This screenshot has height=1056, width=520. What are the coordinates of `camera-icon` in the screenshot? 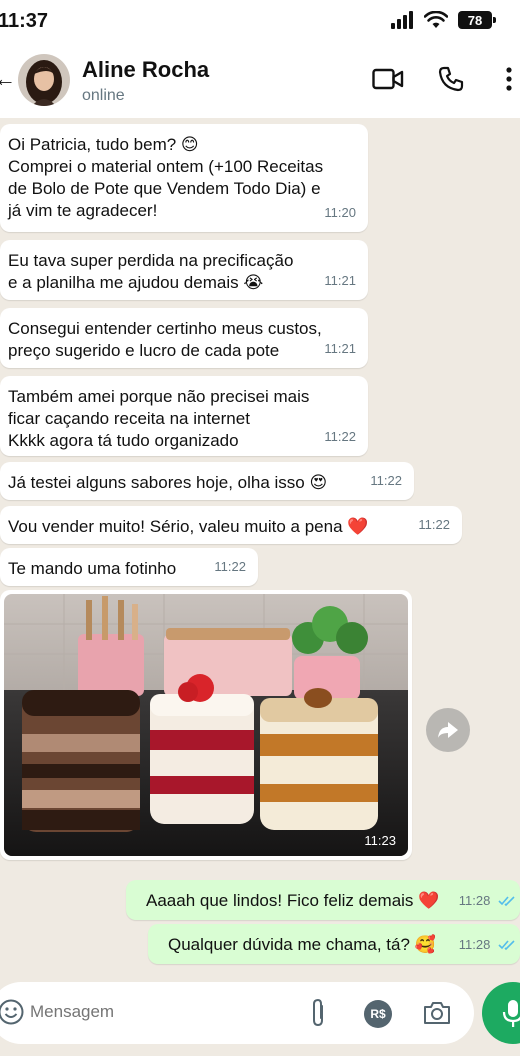 It's located at (437, 1013).